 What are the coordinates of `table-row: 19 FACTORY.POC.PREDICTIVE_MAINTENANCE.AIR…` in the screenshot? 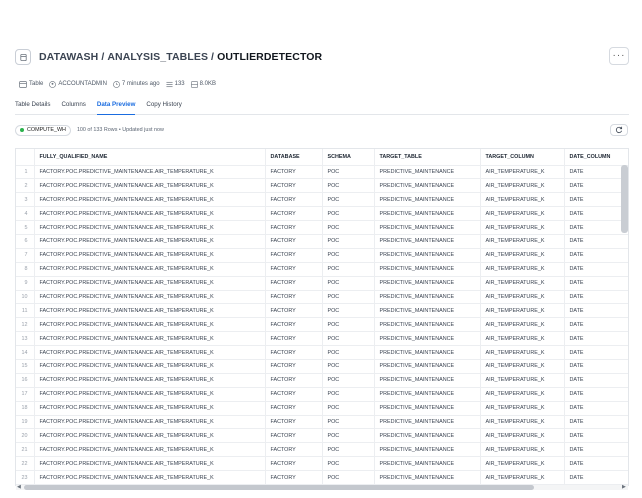 It's located at (322, 422).